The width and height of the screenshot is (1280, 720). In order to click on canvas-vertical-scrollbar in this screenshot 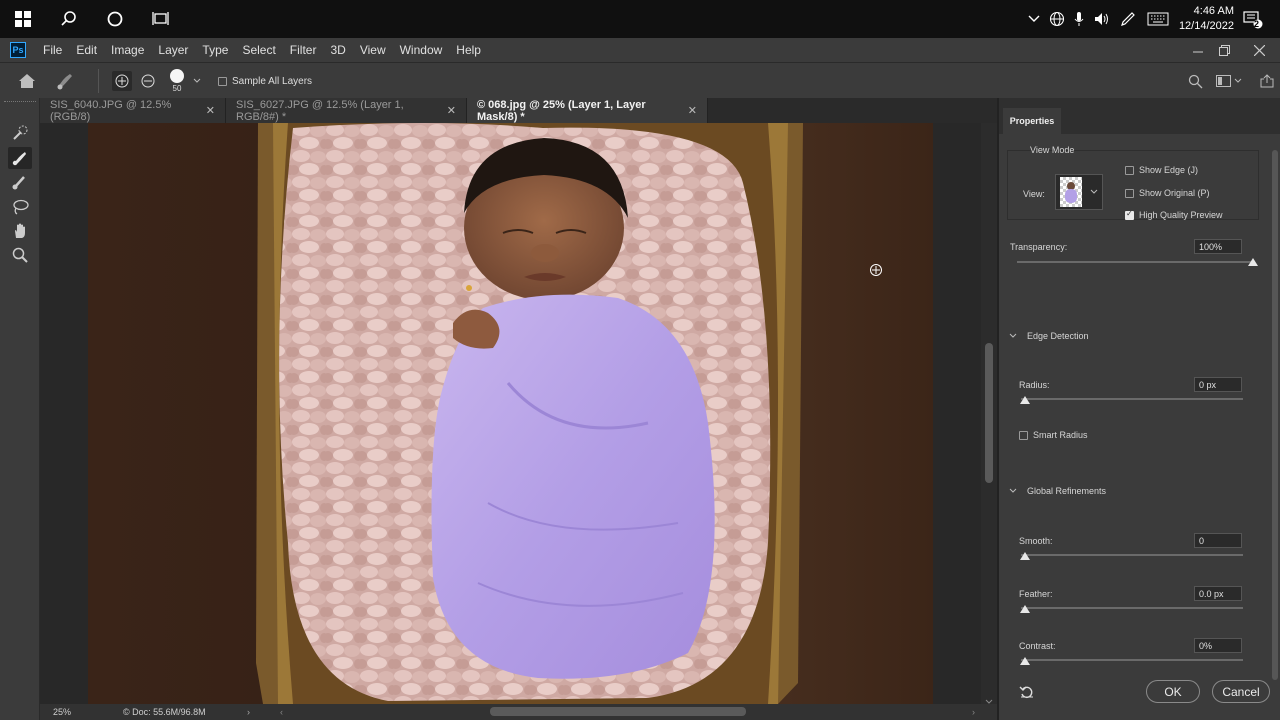, I will do `click(989, 413)`.